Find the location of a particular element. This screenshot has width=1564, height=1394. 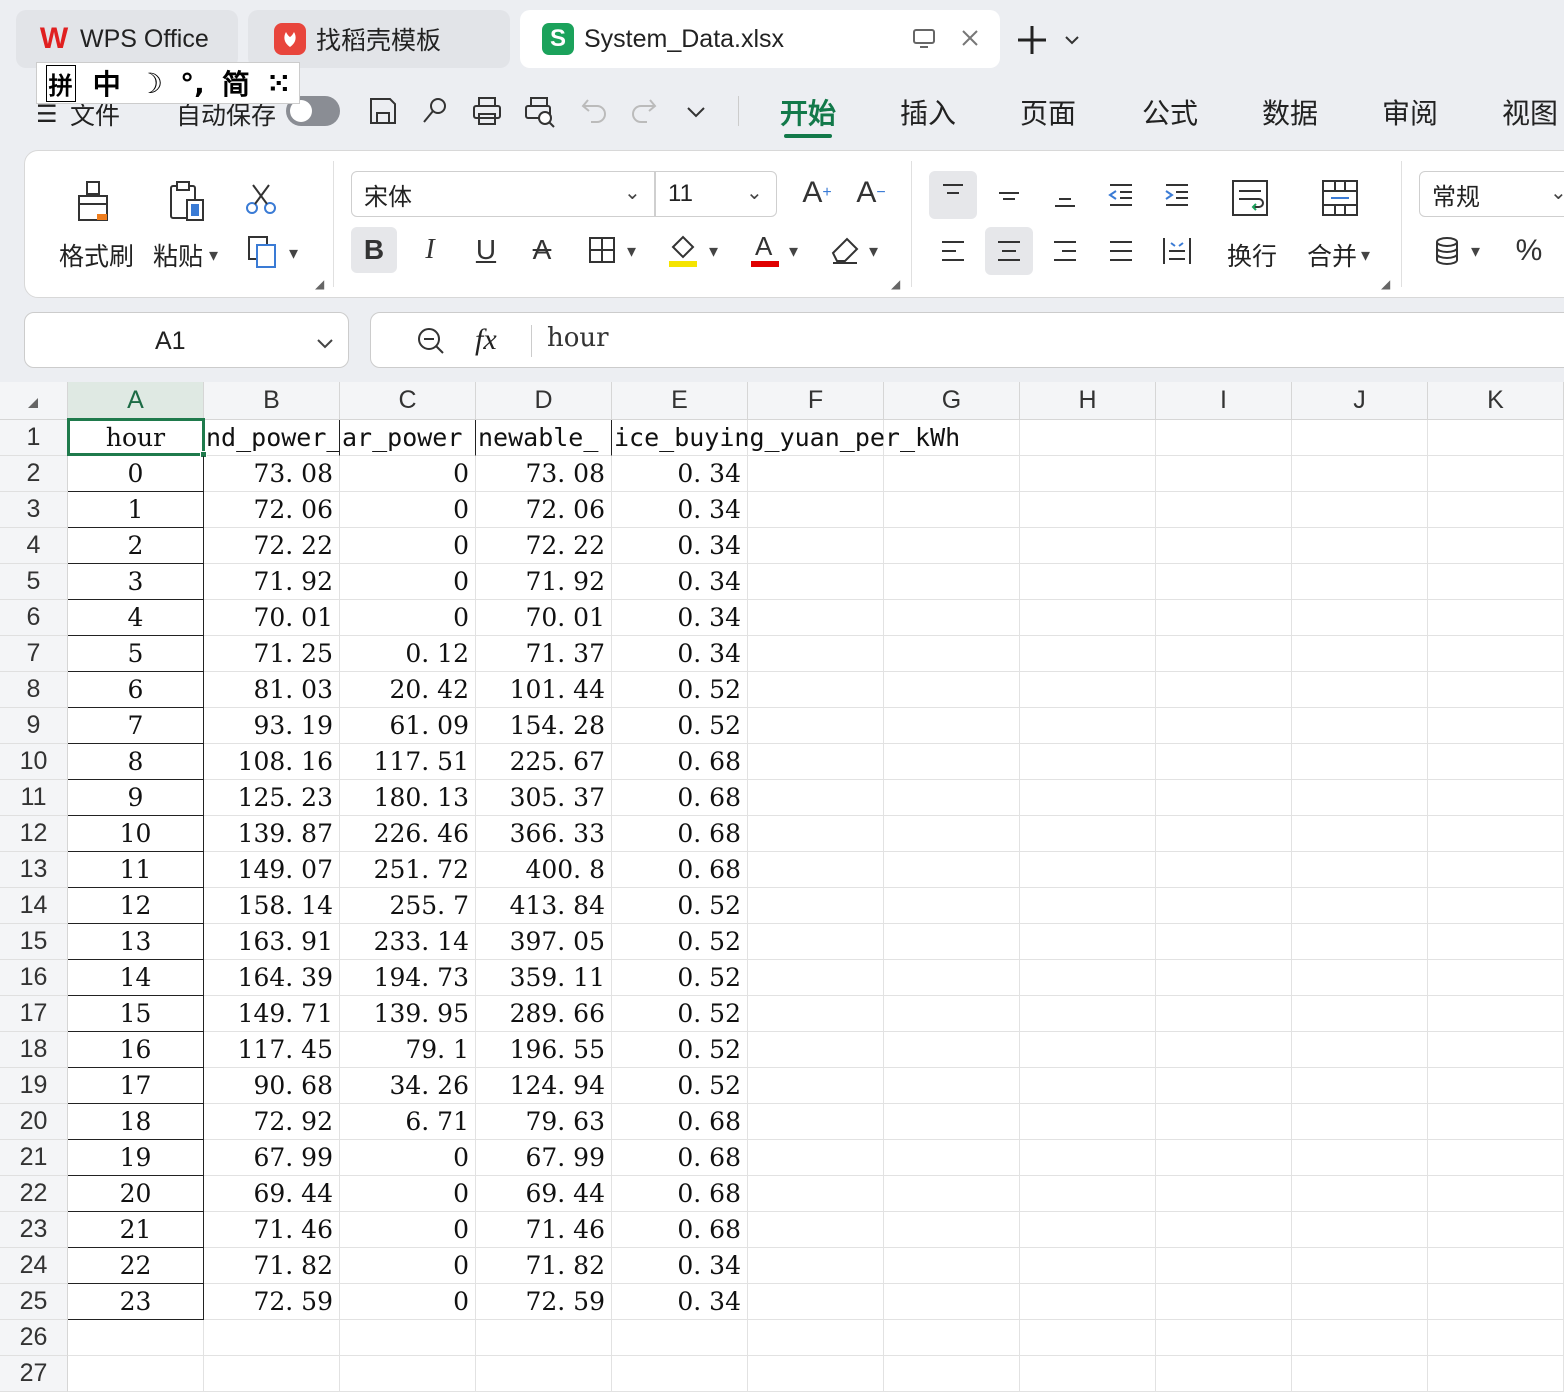

data-cell-c9: 61. 09 is located at coordinates (408, 726).